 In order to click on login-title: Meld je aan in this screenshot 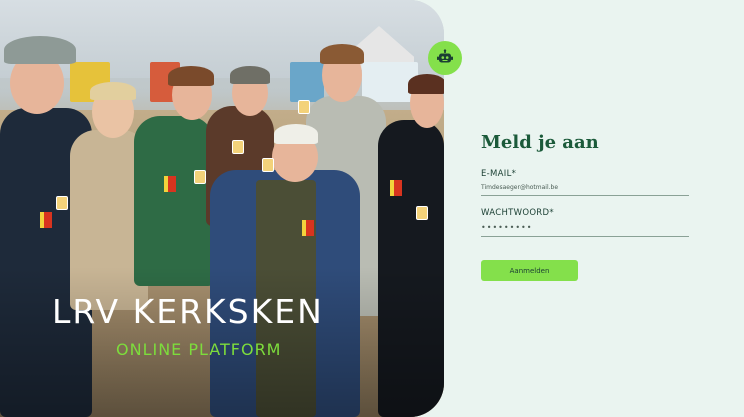, I will do `click(540, 142)`.